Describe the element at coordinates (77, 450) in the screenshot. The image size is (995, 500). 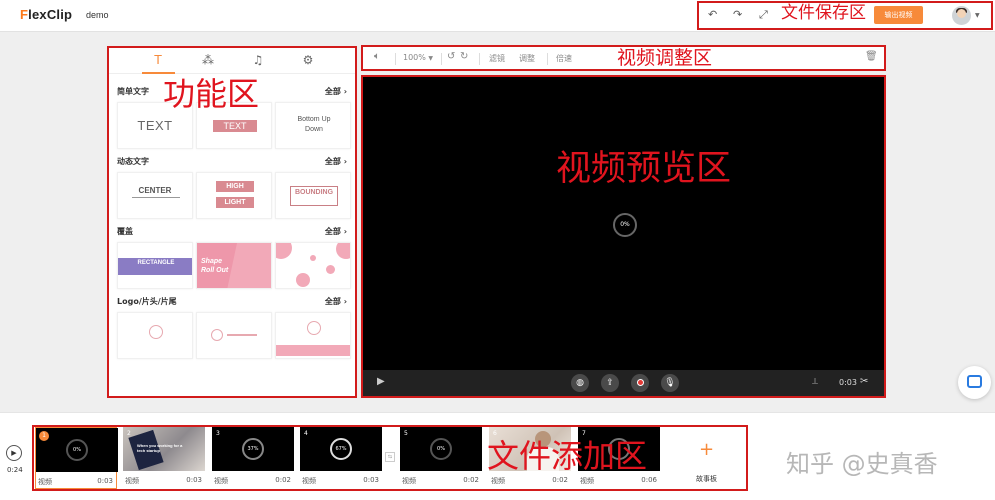
I see `clip-progress: 0%` at that location.